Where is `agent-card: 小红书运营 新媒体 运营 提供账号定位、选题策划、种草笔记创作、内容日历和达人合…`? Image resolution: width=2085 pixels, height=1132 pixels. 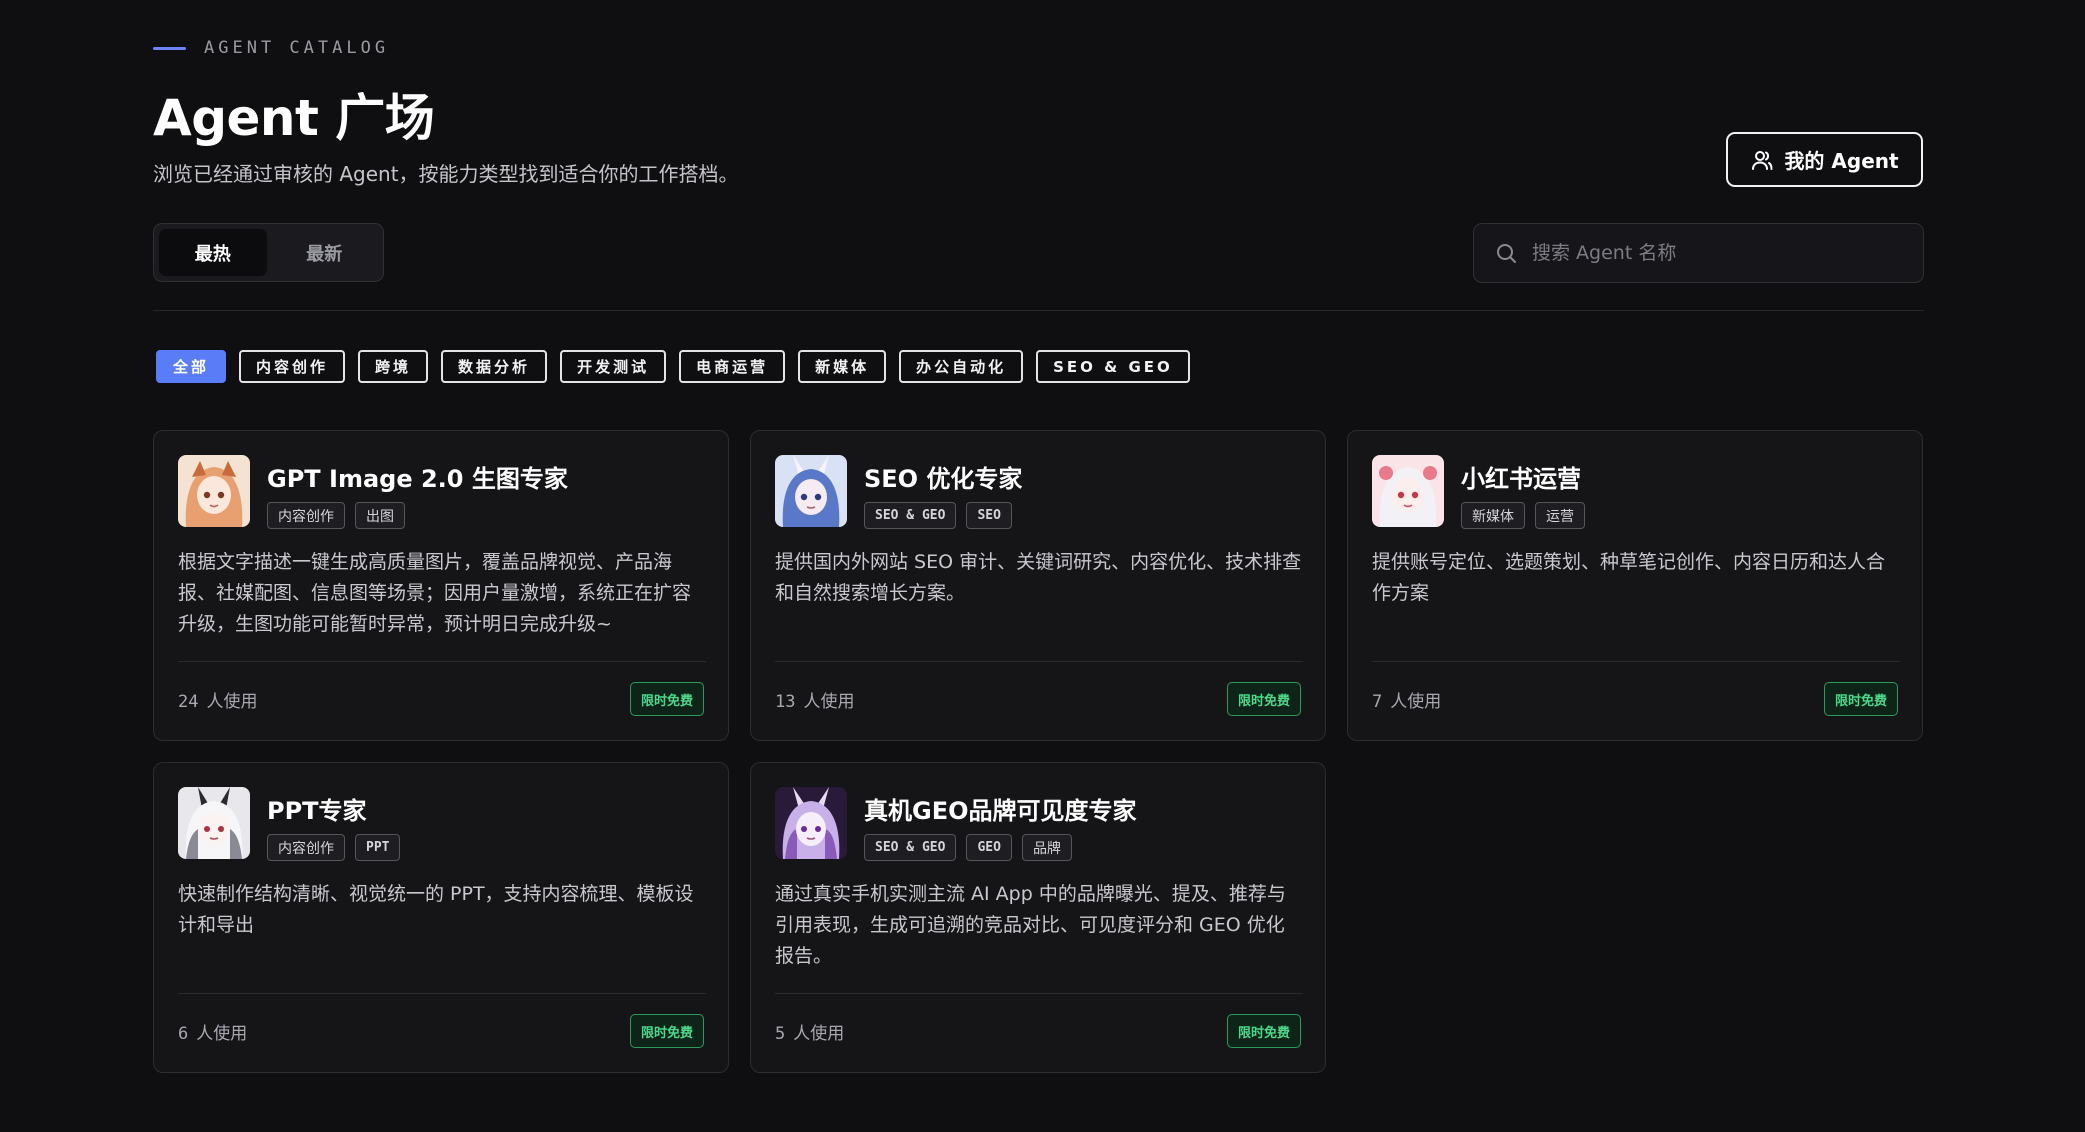
agent-card: 小红书运营 新媒体 运营 提供账号定位、选题策划、种草笔记创作、内容日历和达人合… is located at coordinates (1635, 585).